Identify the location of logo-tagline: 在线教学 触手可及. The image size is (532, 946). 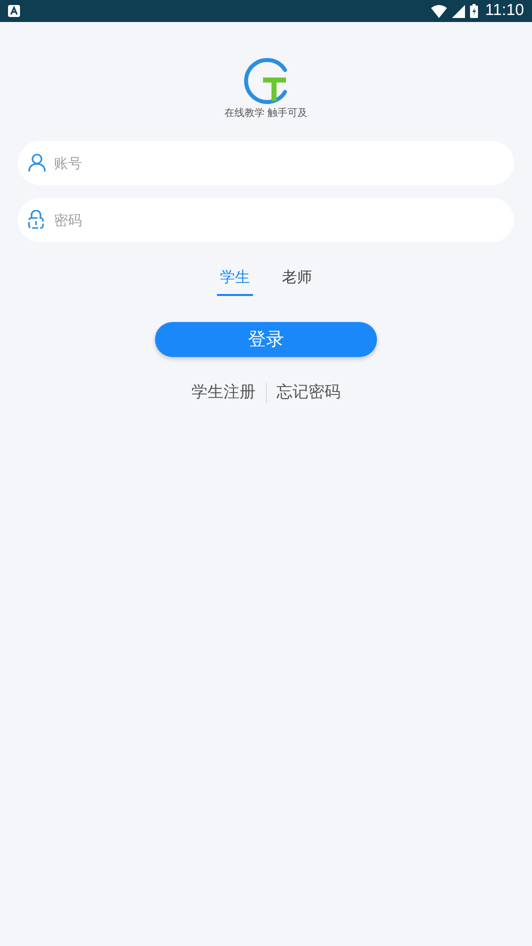
(266, 114).